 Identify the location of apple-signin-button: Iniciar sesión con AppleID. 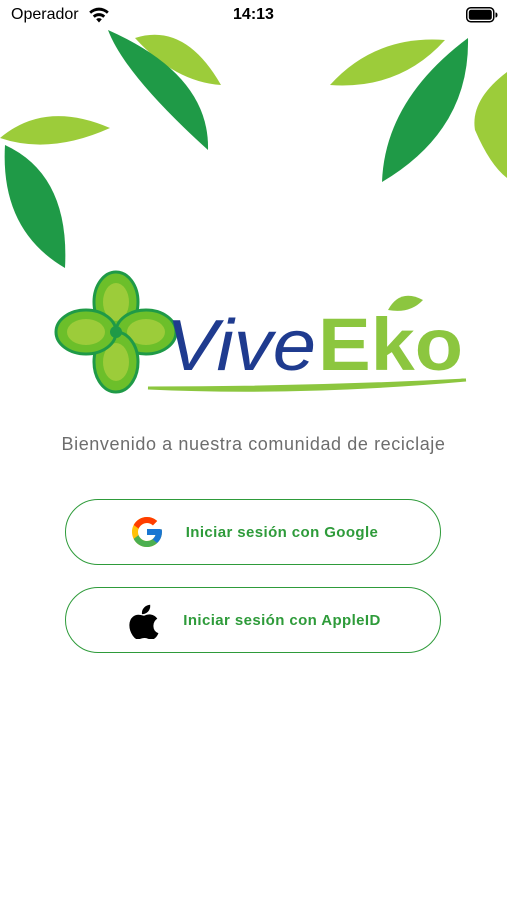
(253, 620).